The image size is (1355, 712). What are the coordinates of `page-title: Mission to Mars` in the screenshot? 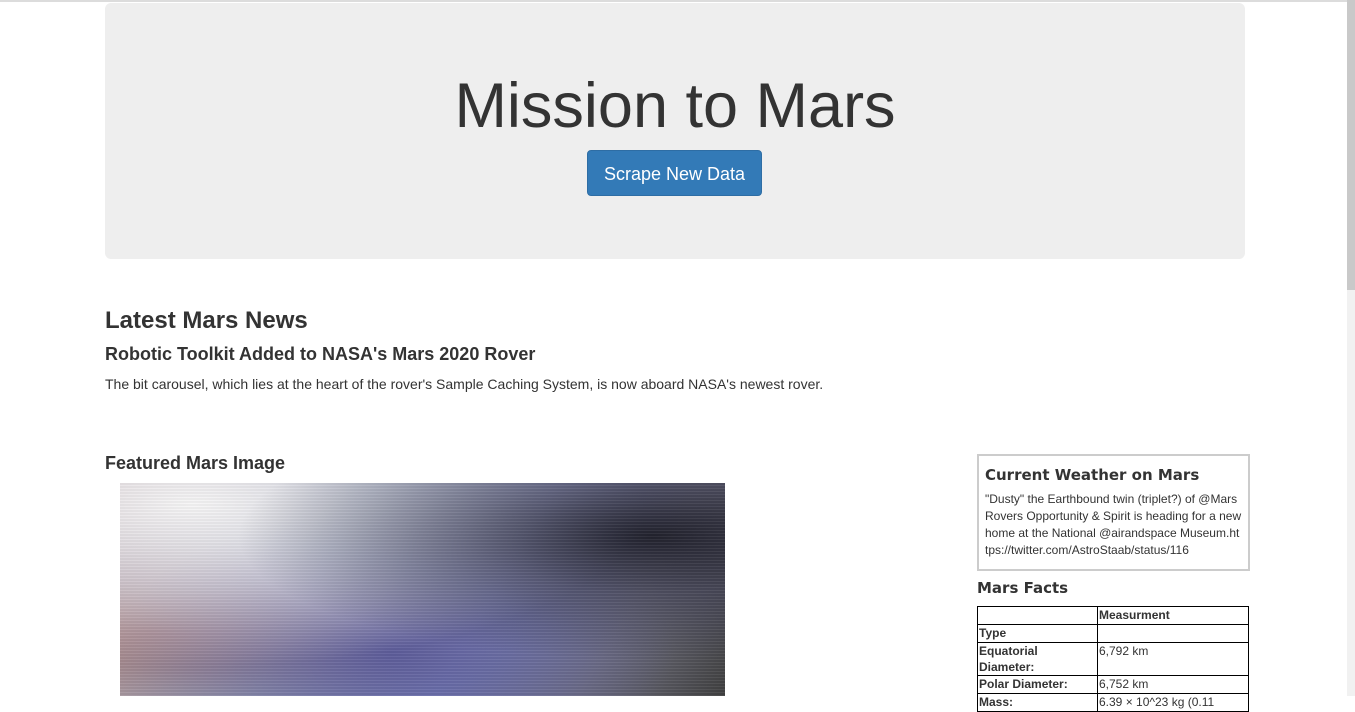 It's located at (675, 106).